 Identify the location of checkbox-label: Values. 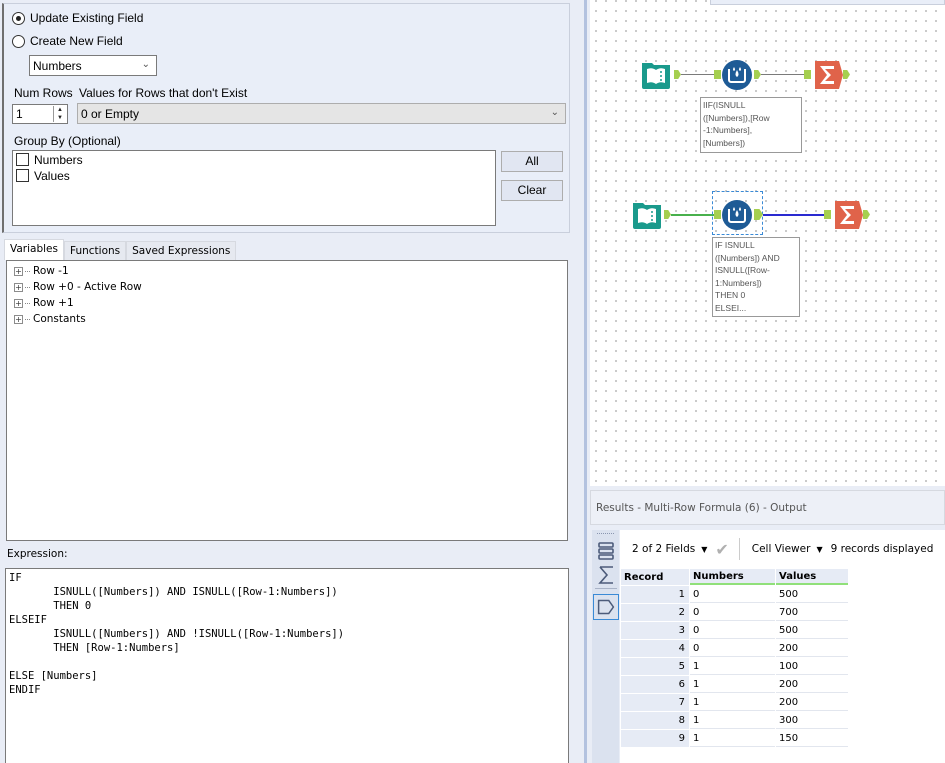
(52, 175).